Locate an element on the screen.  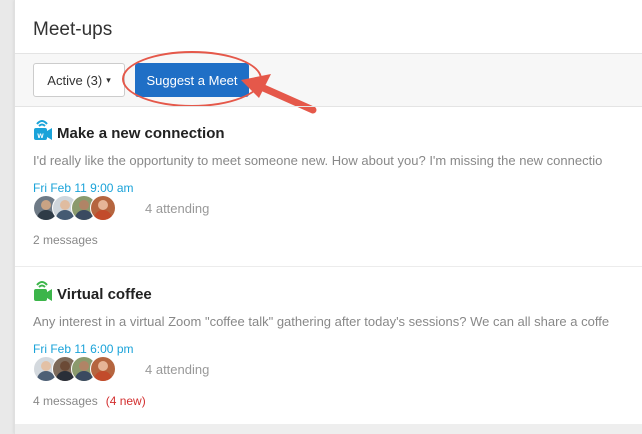
chevron-down-icon: ▾ is located at coordinates (108, 79).